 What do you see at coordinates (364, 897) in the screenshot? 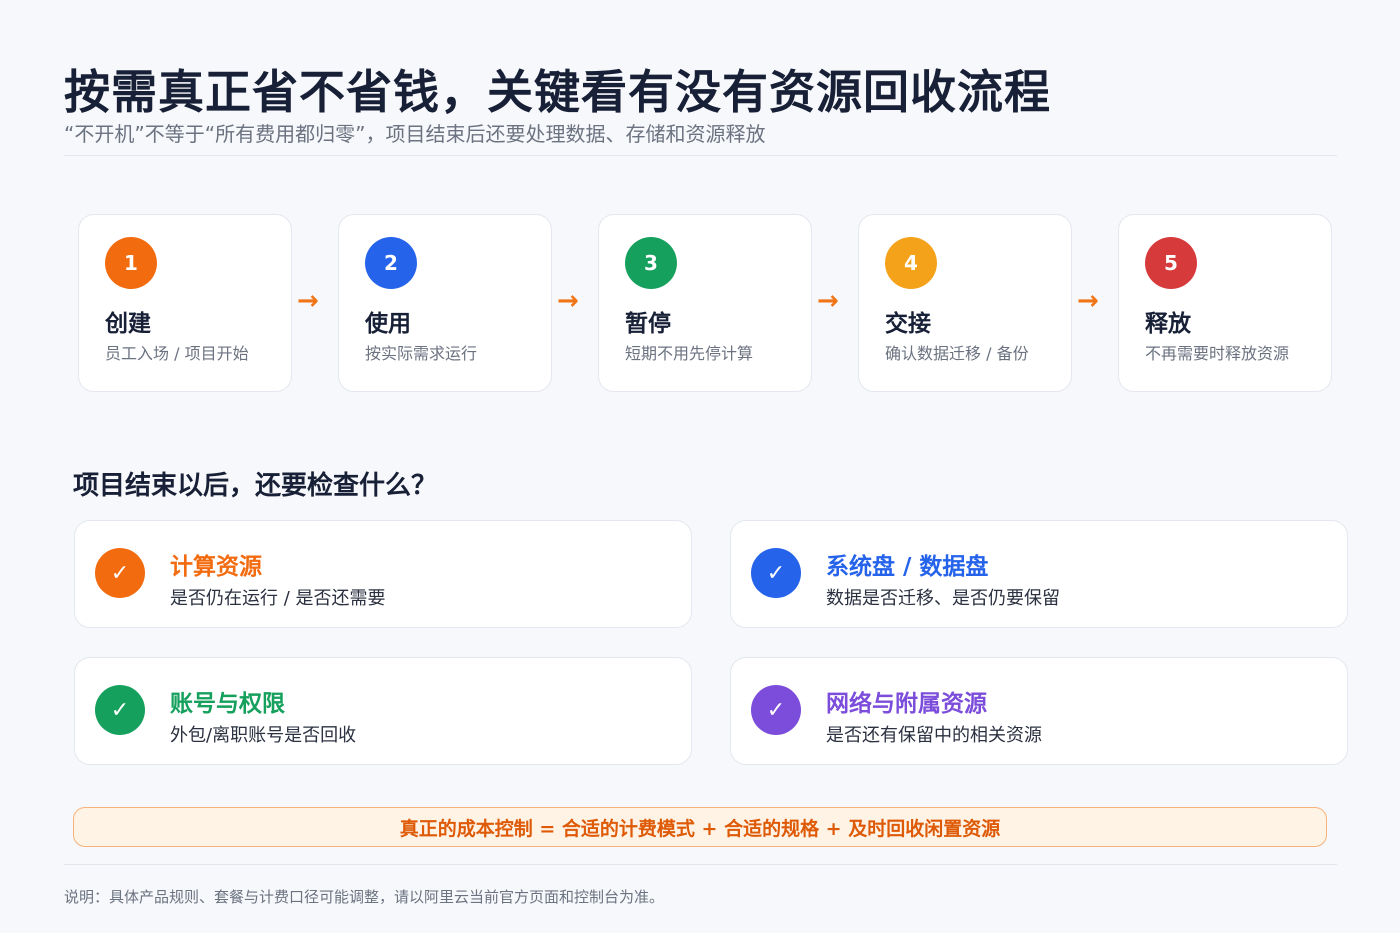
I see `footnote: 说明：具体产品规则、套餐与计费口径可能调整，请以阿里云当前官方页面和控制台为准。` at bounding box center [364, 897].